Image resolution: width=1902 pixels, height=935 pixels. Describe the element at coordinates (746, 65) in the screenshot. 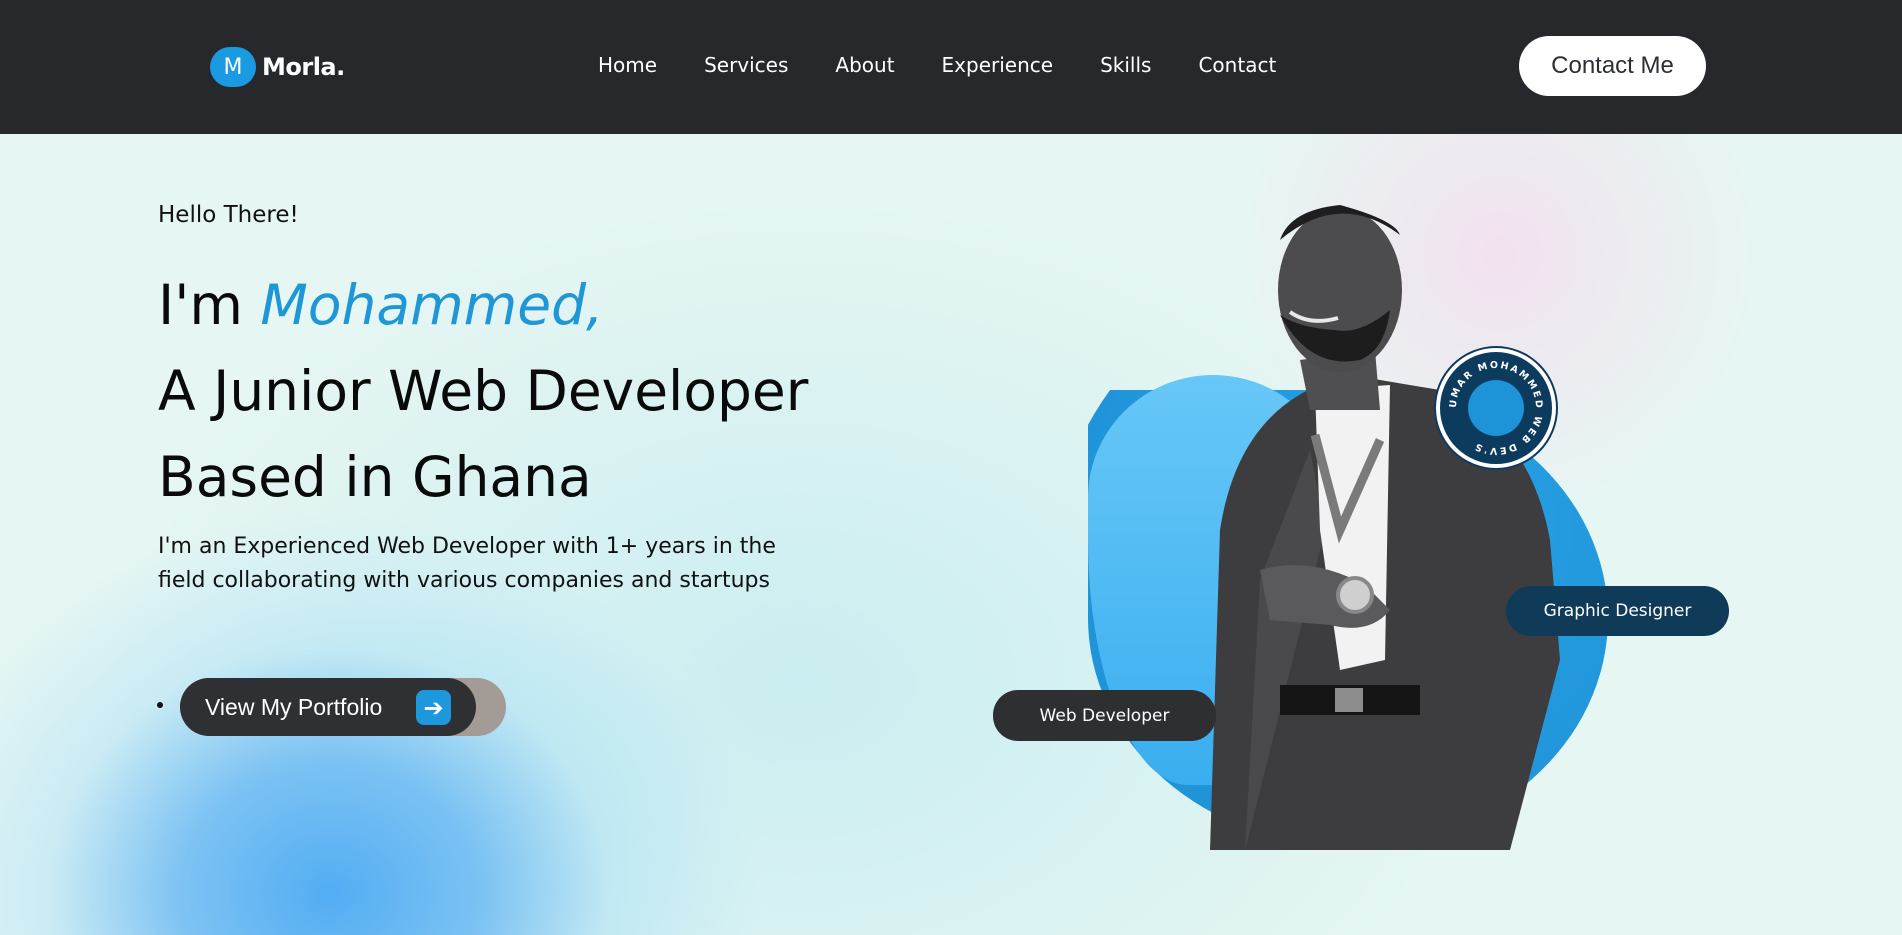

I see `nav-services: Services` at that location.